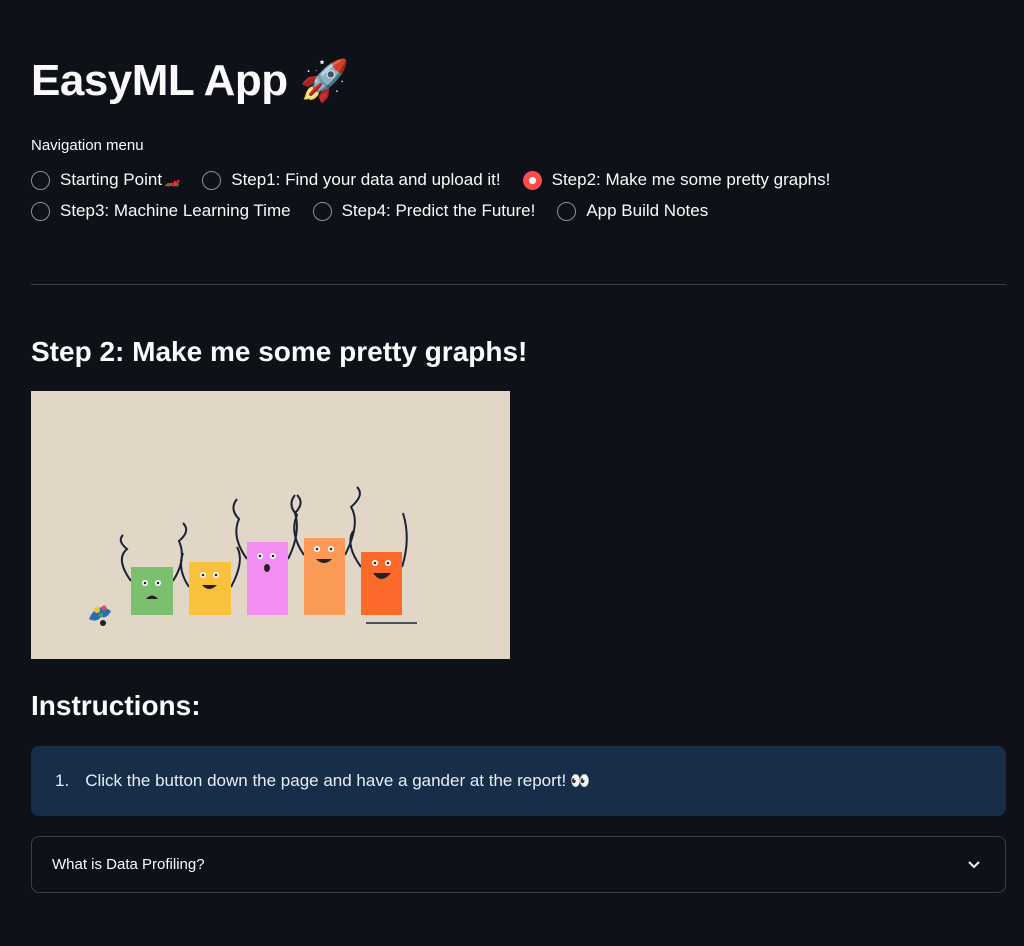 The image size is (1024, 946). What do you see at coordinates (691, 179) in the screenshot?
I see `nav-option-label: Step2: Make me some pretty graphs!` at bounding box center [691, 179].